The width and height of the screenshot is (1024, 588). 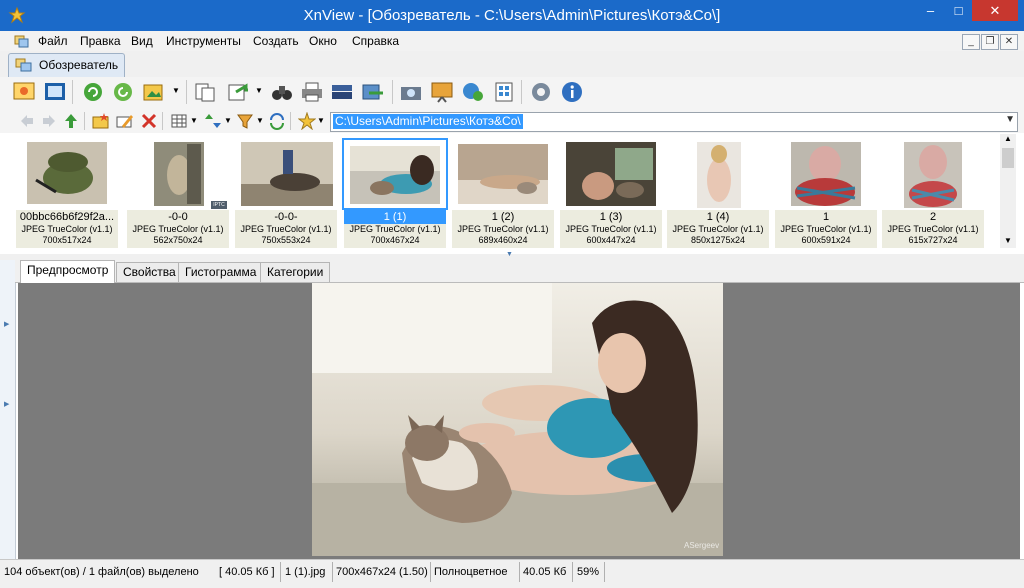 I want to click on tab-categories: Категории, so click(x=295, y=272).